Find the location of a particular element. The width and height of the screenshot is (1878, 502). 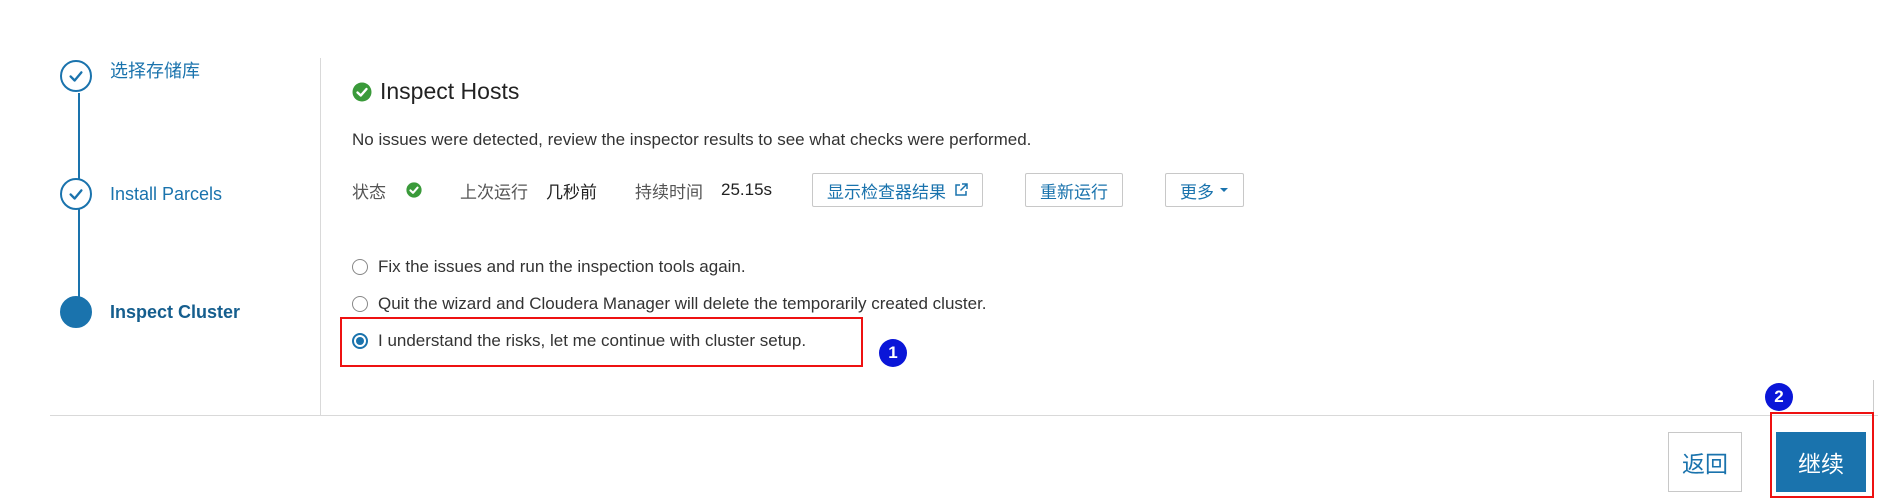

step-label: Inspect Cluster is located at coordinates (175, 311).